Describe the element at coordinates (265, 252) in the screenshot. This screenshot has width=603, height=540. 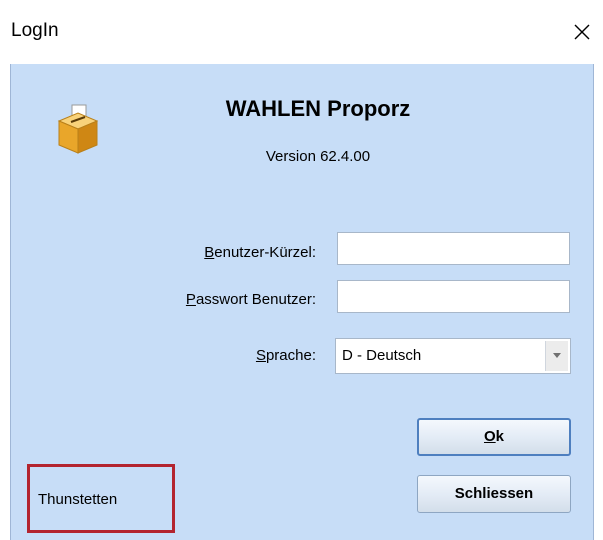
I see `user-label-text: enutzer-Kürzel:` at that location.